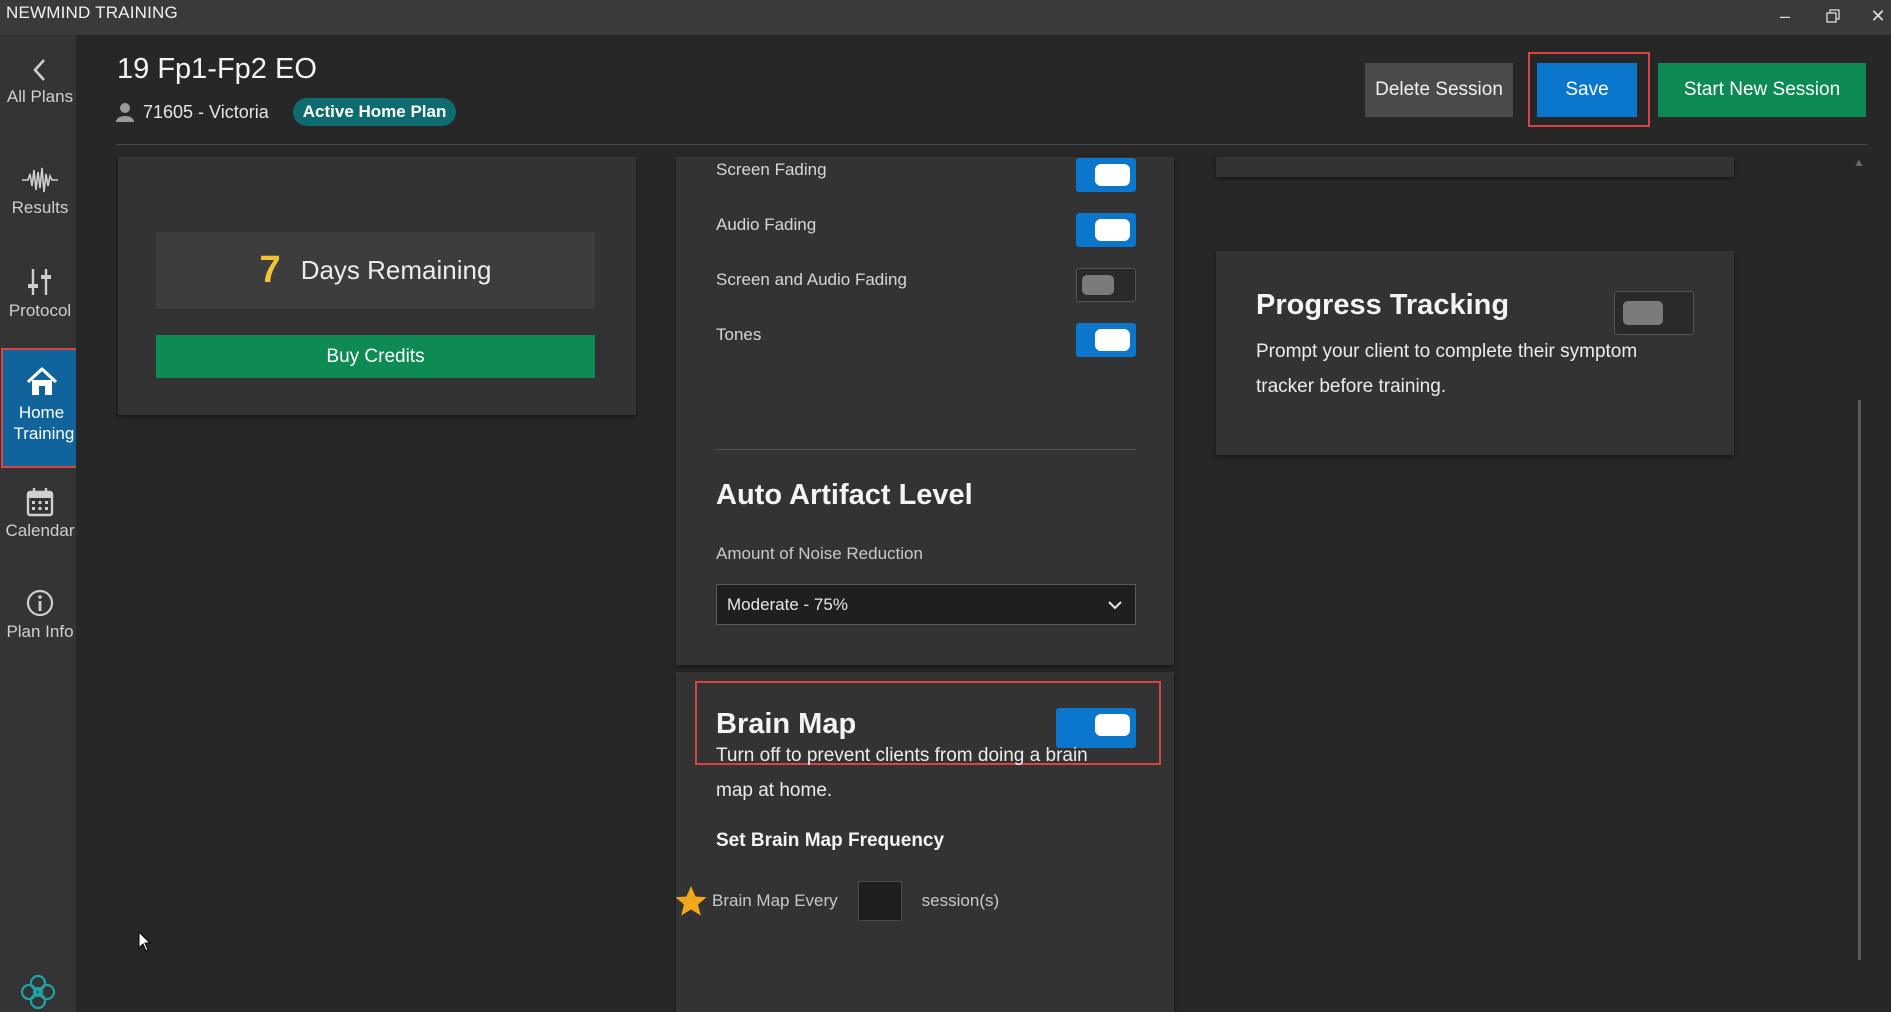 The width and height of the screenshot is (1891, 1012). Describe the element at coordinates (926, 285) in the screenshot. I see `toggle-row-screen-audio-fading: Screen and Audio Fading` at that location.